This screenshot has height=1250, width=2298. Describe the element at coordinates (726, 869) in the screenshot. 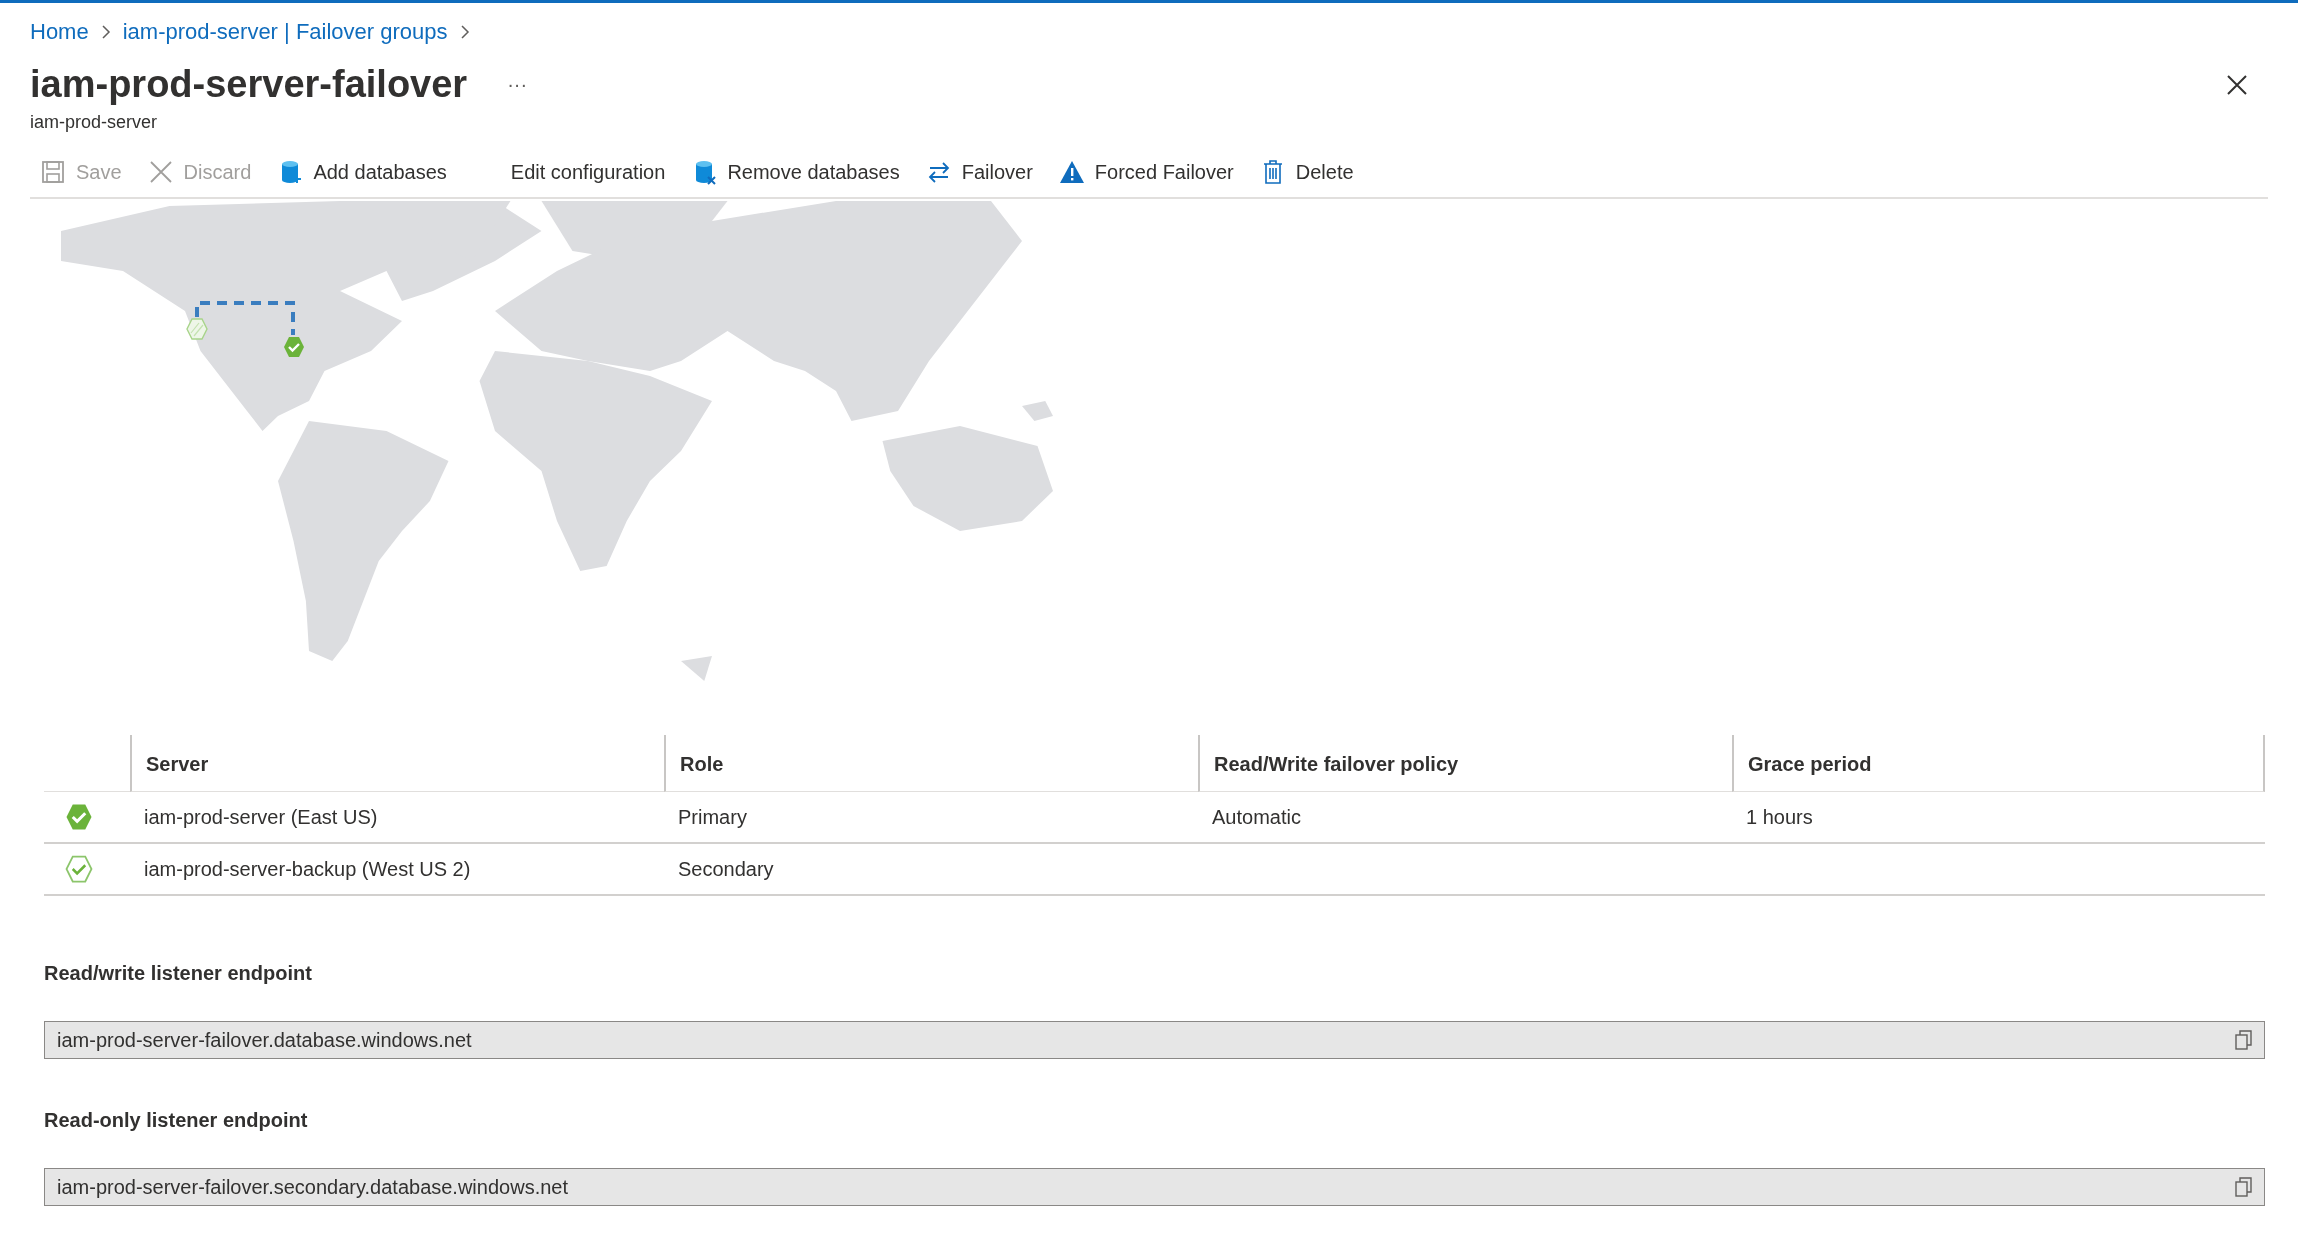

I see `table-cell: Secondary` at that location.